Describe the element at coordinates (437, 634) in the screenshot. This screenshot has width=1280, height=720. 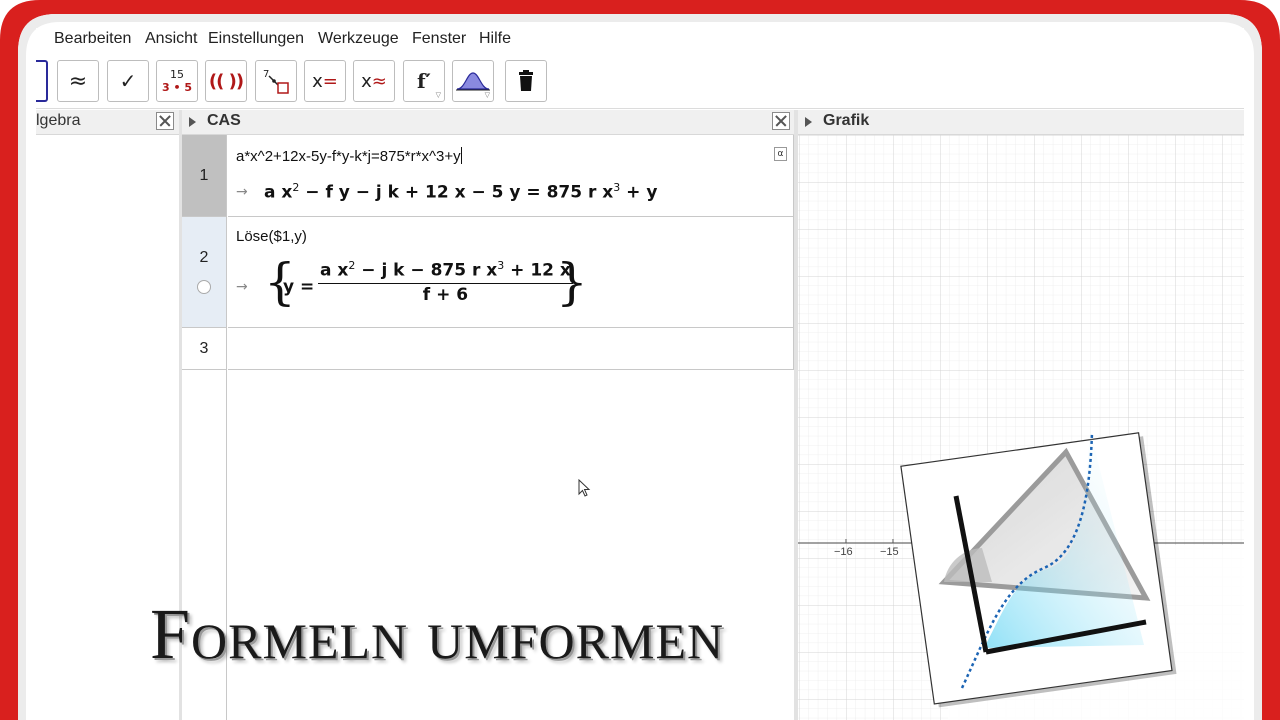
I see `video-title: Formeln umformen` at that location.